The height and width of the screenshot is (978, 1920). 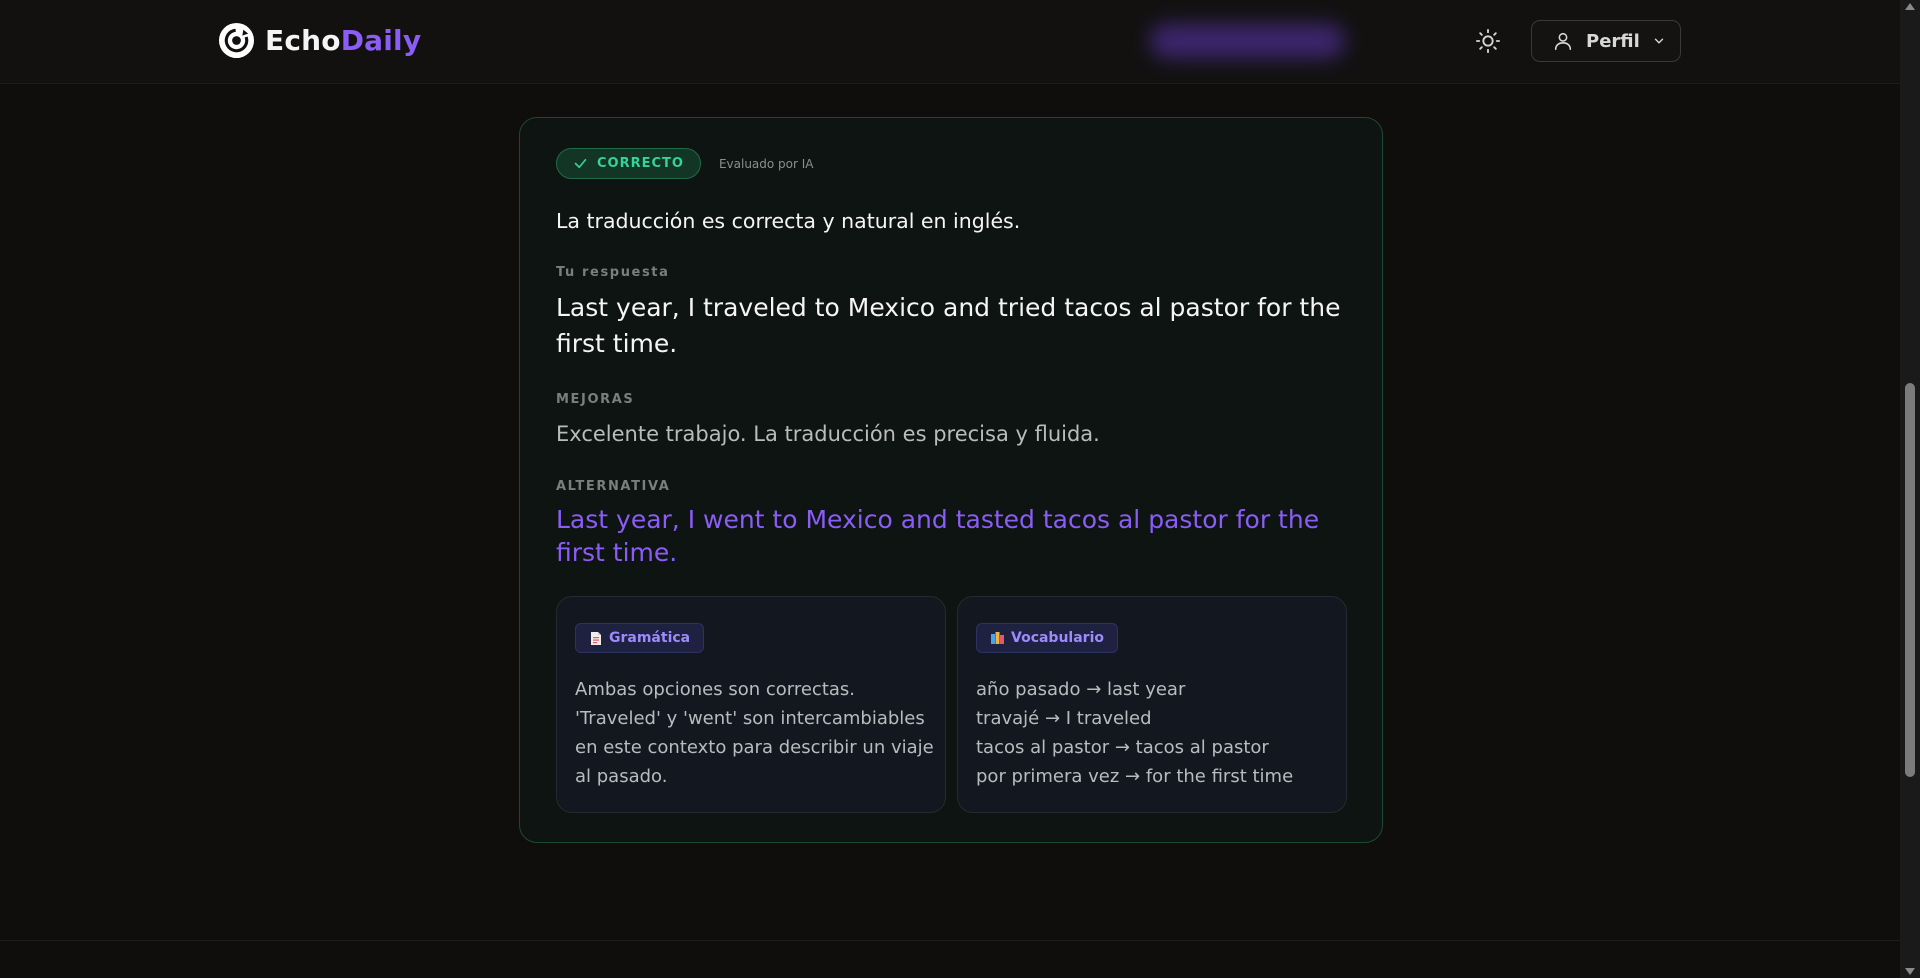 What do you see at coordinates (1563, 41) in the screenshot?
I see `user-icon` at bounding box center [1563, 41].